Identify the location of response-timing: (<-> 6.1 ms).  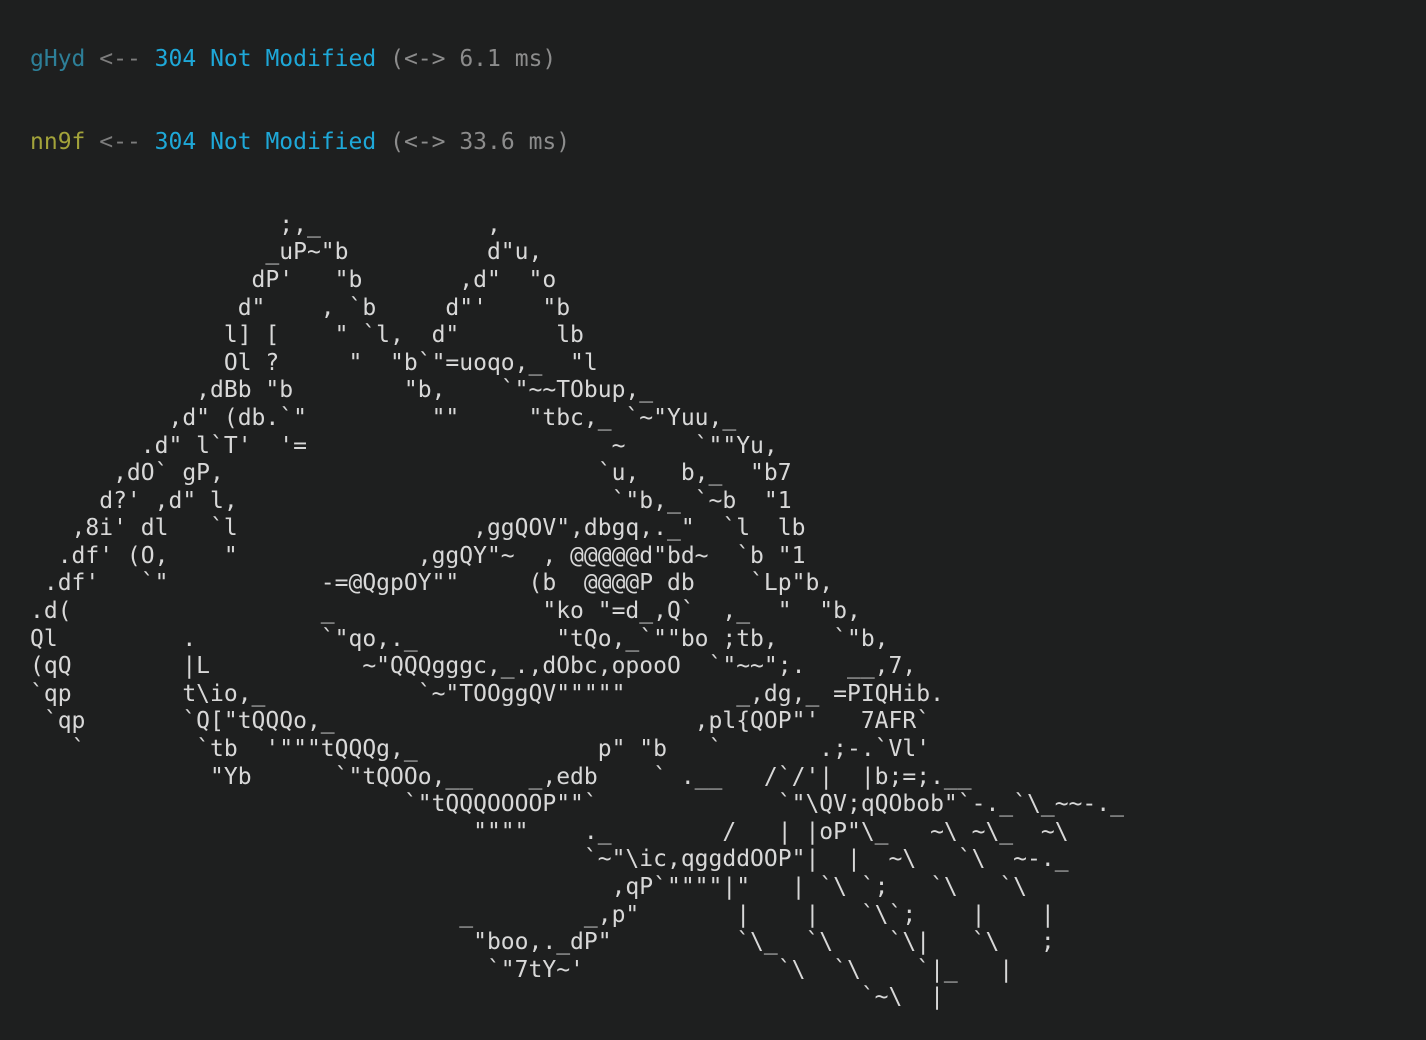
(473, 59).